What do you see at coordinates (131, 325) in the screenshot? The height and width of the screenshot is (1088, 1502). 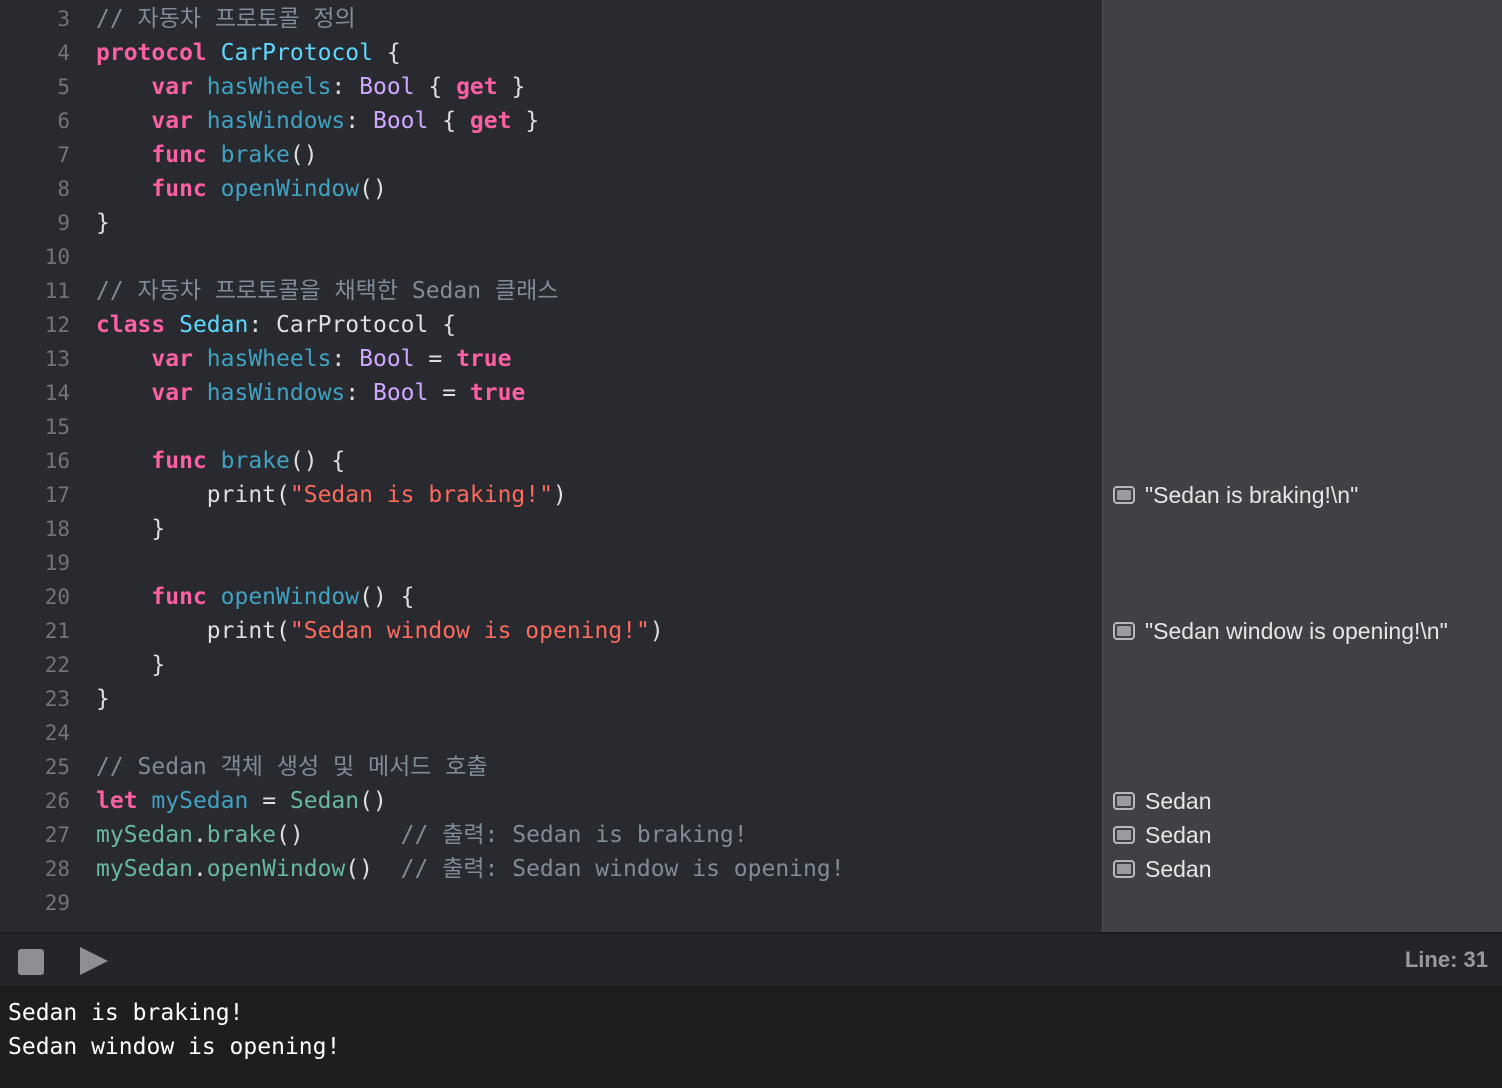 I see `code-token: class` at bounding box center [131, 325].